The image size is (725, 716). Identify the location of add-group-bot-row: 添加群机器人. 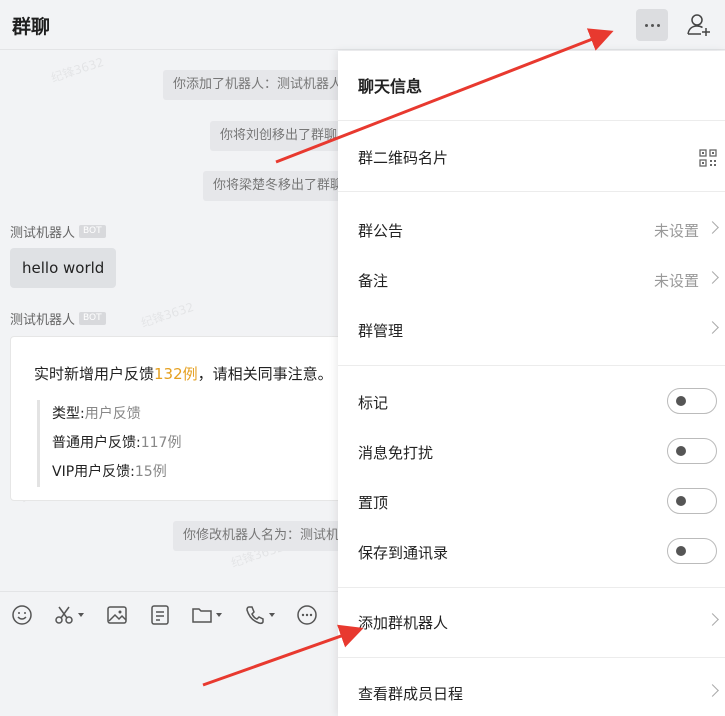
(531, 622).